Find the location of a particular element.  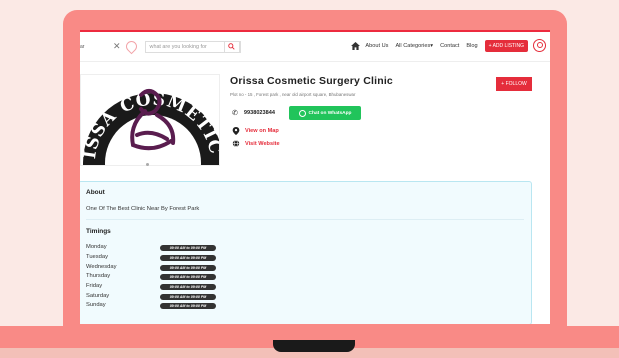

follow-button: + FOLLOW is located at coordinates (514, 84).